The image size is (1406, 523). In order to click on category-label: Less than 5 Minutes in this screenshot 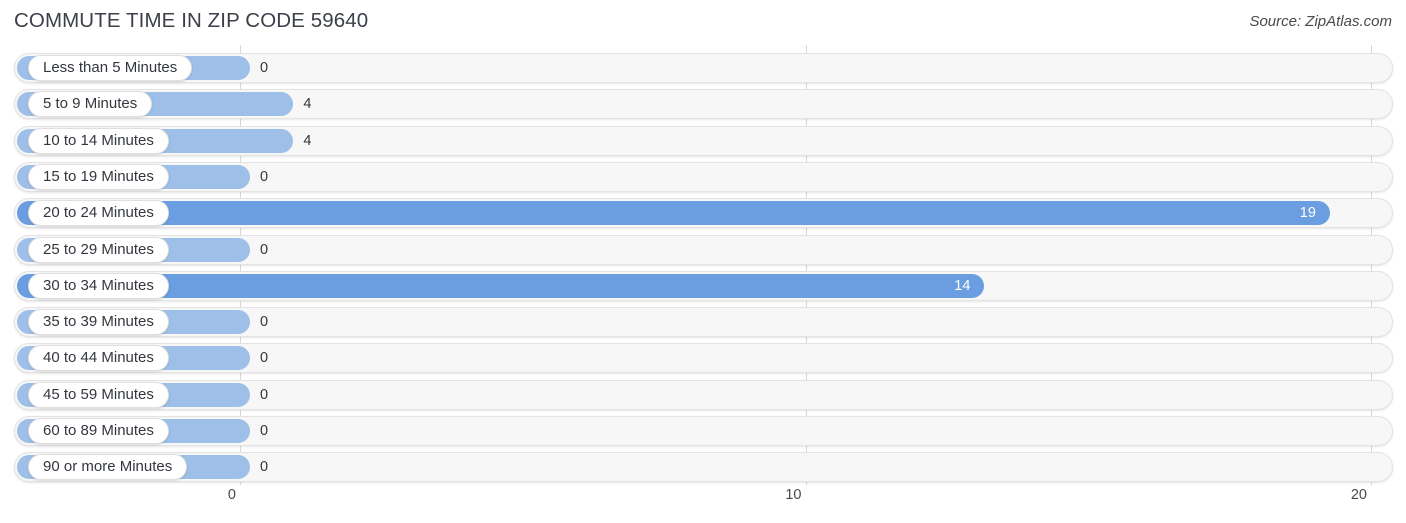, I will do `click(110, 68)`.